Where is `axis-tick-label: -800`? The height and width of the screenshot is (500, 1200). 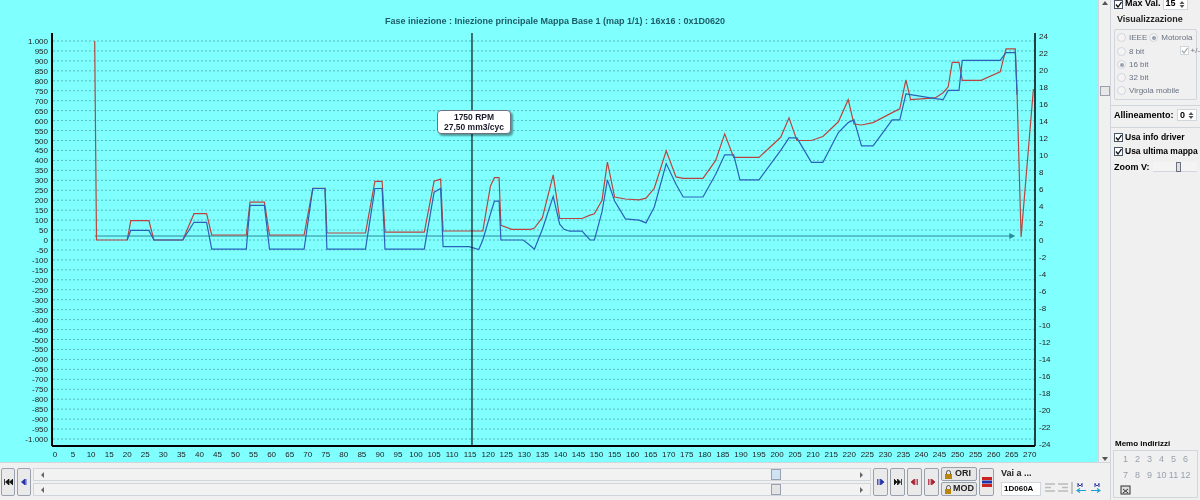
axis-tick-label: -800 is located at coordinates (40, 400).